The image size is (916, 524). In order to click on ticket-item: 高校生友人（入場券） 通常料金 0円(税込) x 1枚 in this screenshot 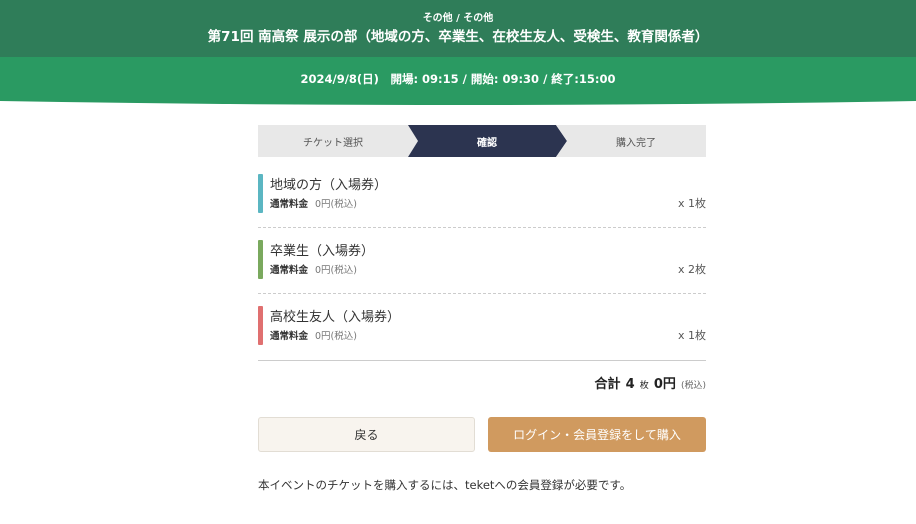, I will do `click(482, 327)`.